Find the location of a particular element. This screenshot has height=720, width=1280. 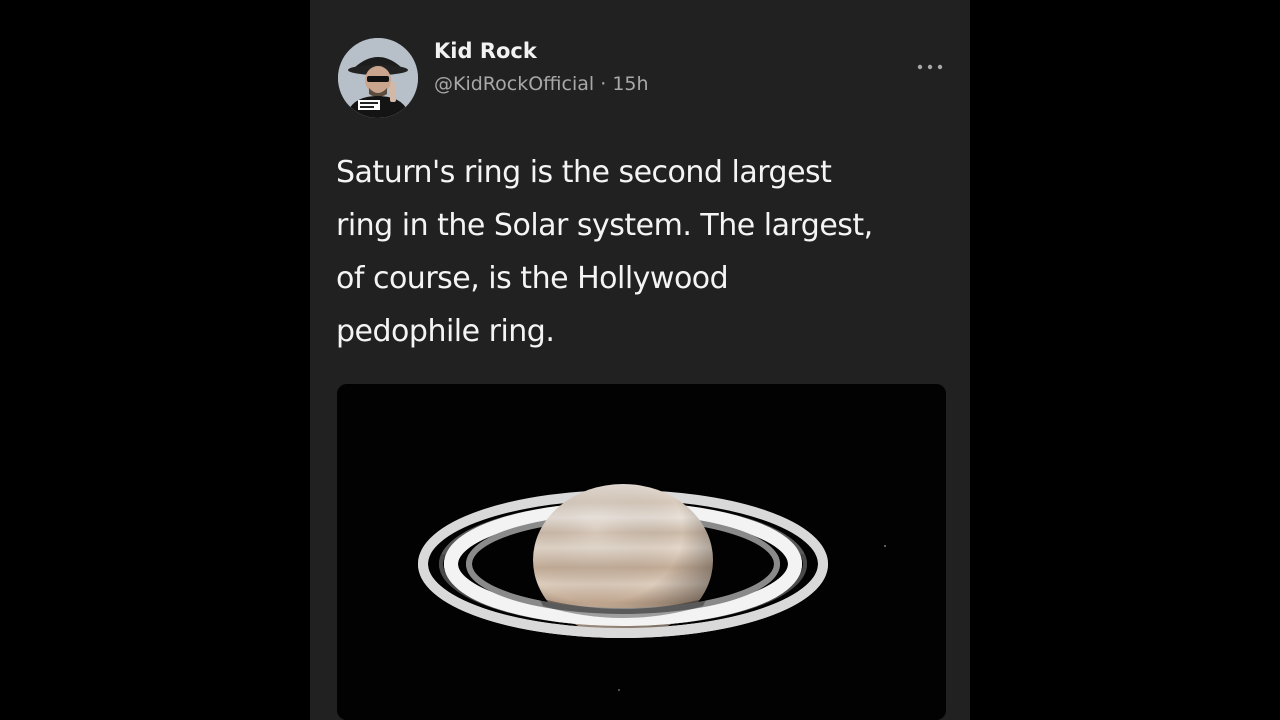

more-horizontal-icon is located at coordinates (930, 67).